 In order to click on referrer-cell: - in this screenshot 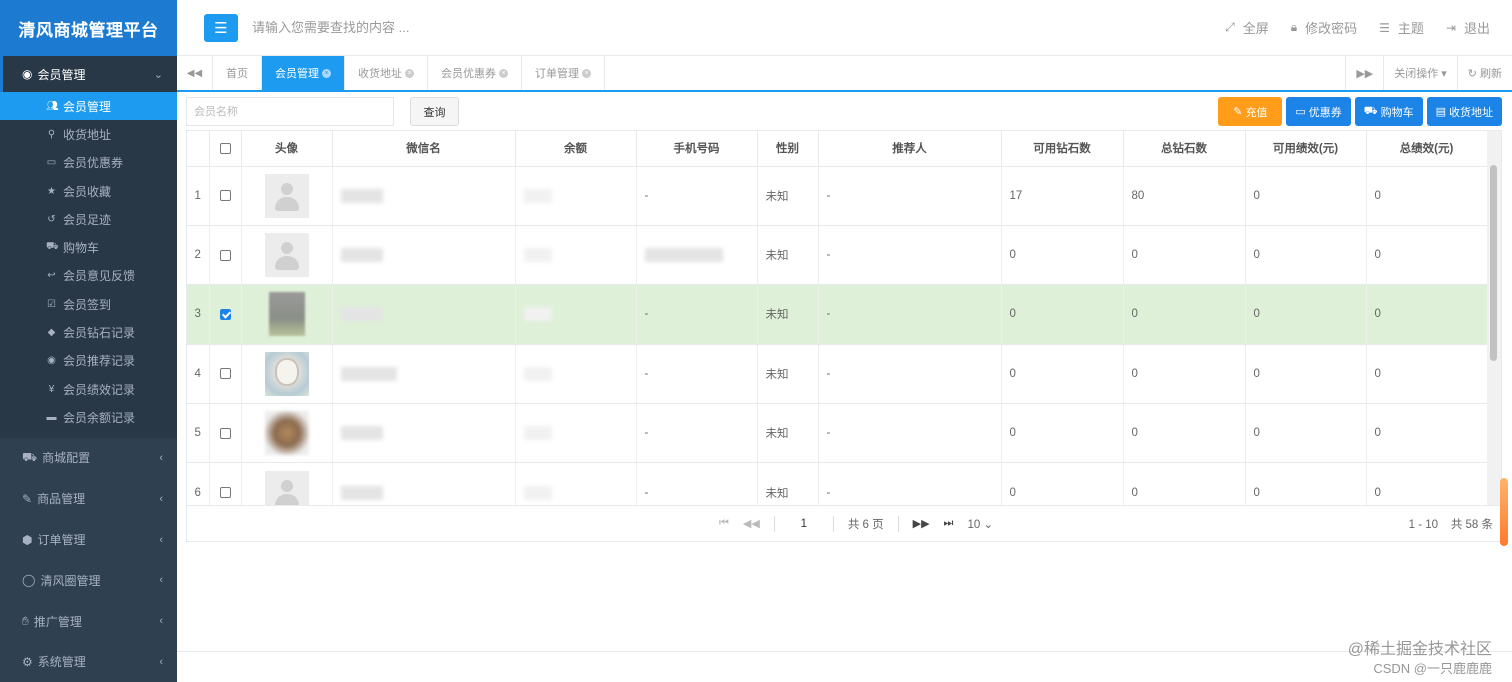, I will do `click(910, 433)`.